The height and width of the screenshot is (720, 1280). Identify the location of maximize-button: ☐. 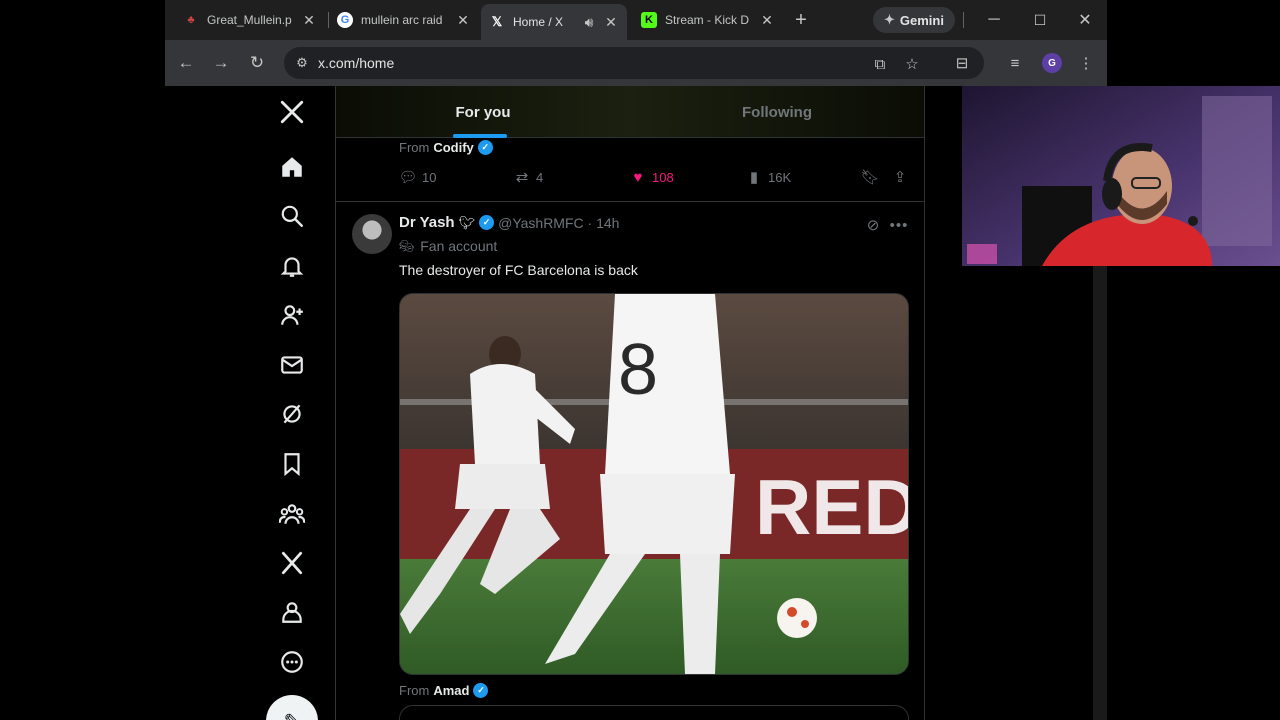
(1040, 20).